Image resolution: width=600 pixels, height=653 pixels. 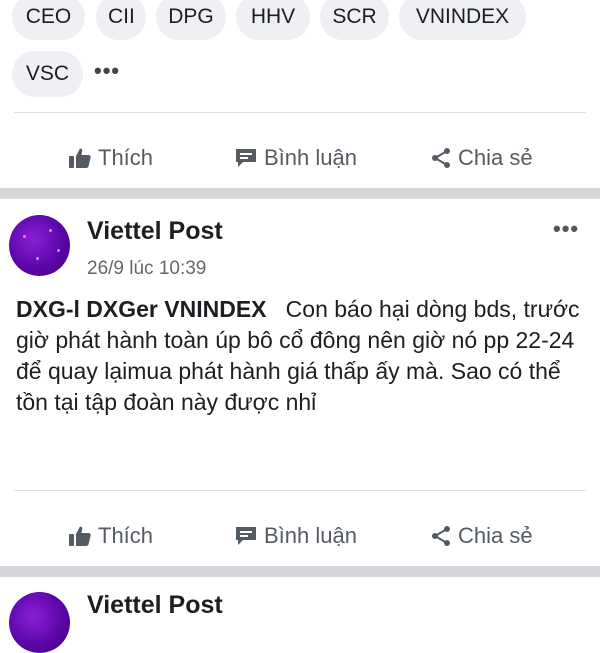 What do you see at coordinates (48, 20) in the screenshot?
I see `tag-ceo: CEO` at bounding box center [48, 20].